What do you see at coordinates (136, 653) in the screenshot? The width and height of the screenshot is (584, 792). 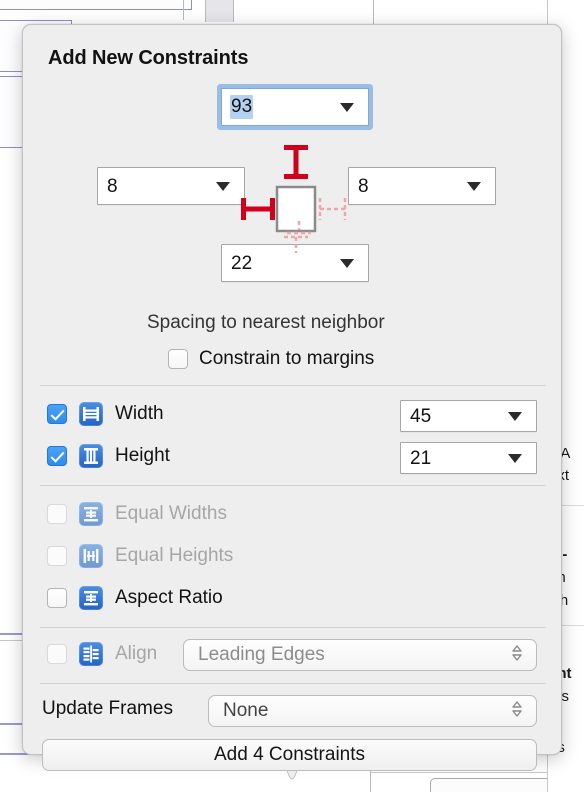 I see `align-label: Align` at bounding box center [136, 653].